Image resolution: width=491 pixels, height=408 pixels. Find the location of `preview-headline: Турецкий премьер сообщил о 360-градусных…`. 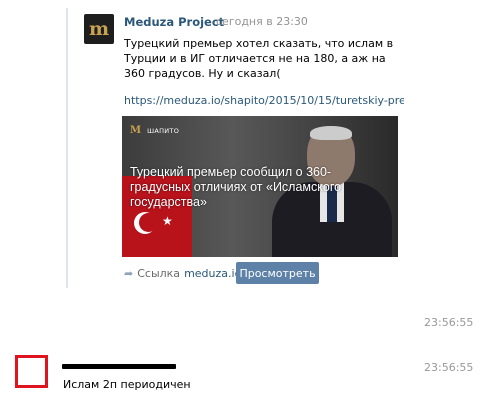

preview-headline: Турецкий премьер сообщил о 360-градусных… is located at coordinates (236, 187).